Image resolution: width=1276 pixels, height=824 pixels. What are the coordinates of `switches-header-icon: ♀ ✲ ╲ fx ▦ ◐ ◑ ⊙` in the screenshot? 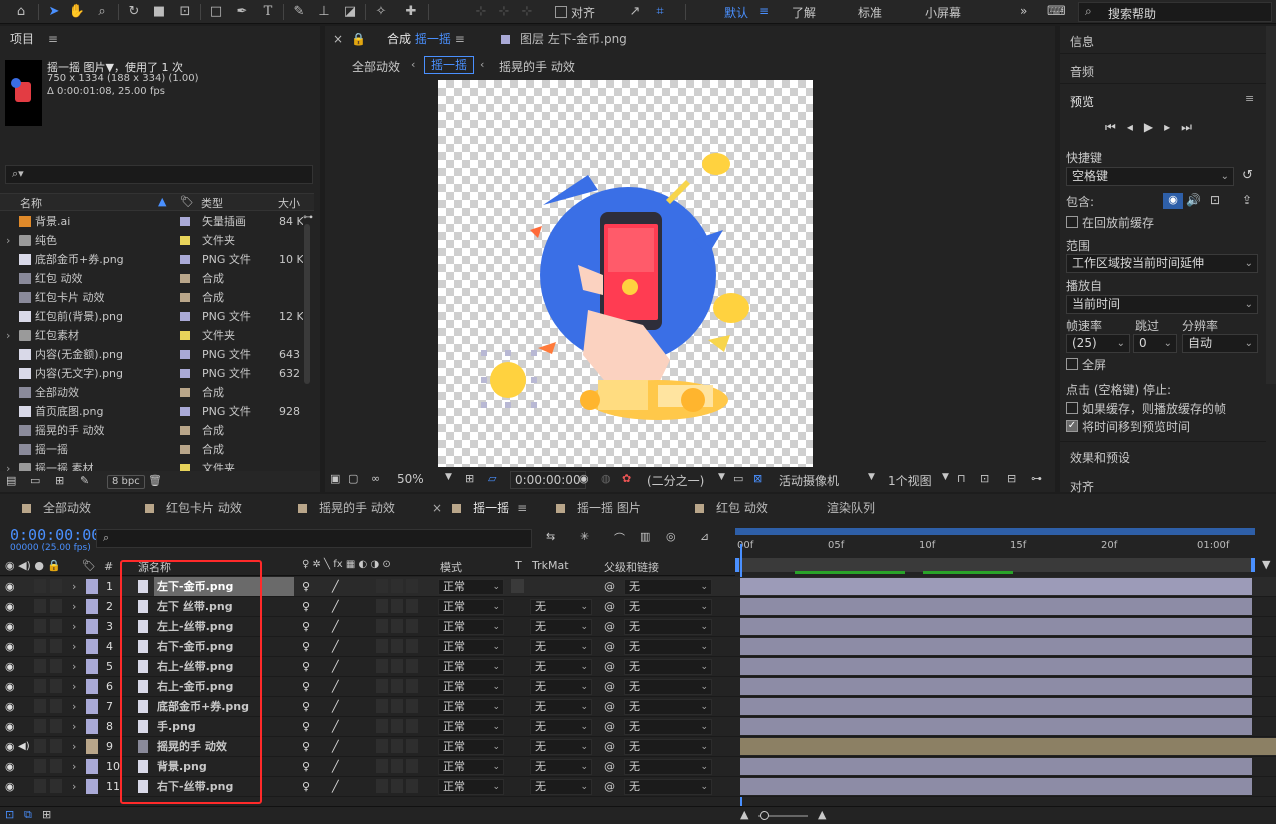 It's located at (346, 564).